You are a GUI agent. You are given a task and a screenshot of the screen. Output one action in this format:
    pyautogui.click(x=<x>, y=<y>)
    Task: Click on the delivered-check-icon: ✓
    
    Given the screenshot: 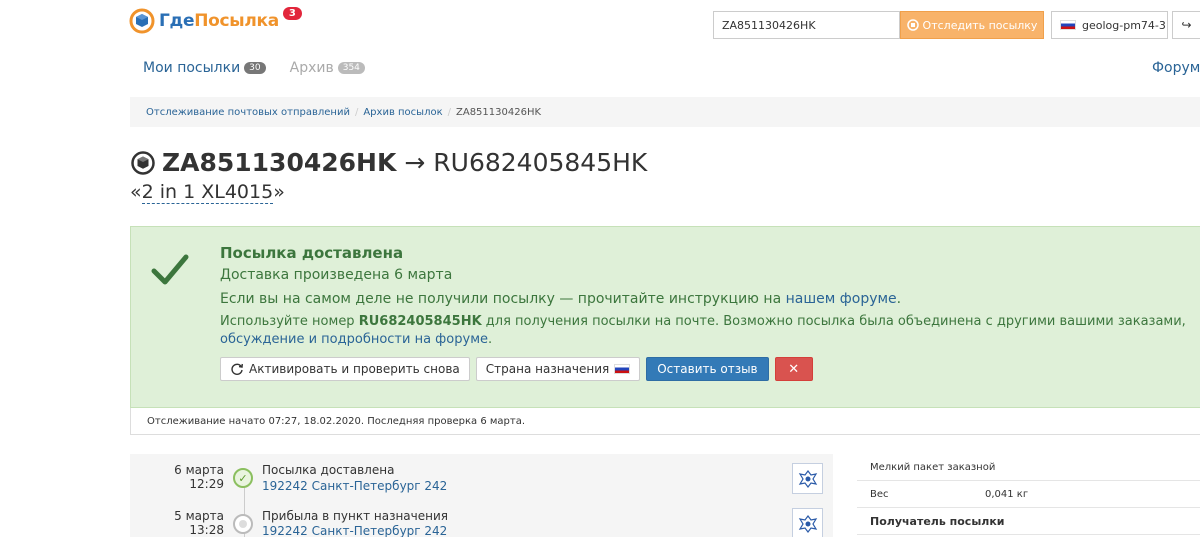 What is the action you would take?
    pyautogui.click(x=243, y=478)
    